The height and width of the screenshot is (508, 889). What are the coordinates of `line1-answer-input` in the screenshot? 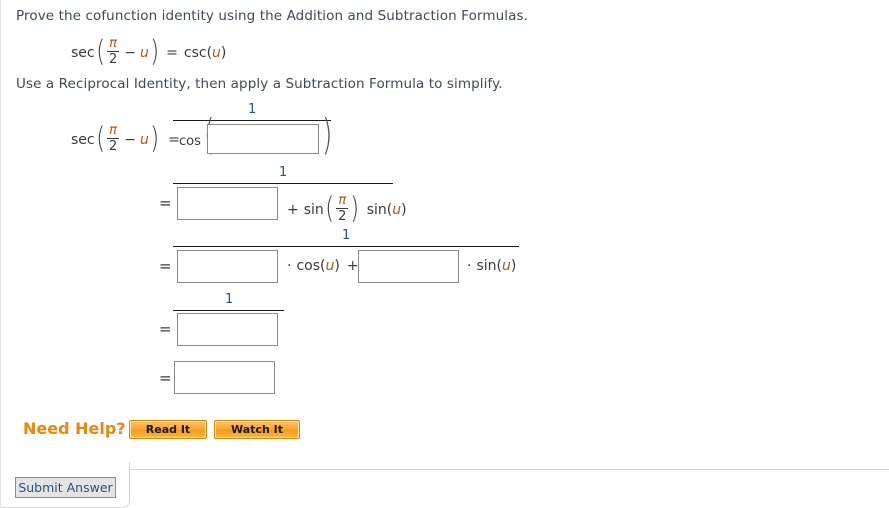 It's located at (263, 139).